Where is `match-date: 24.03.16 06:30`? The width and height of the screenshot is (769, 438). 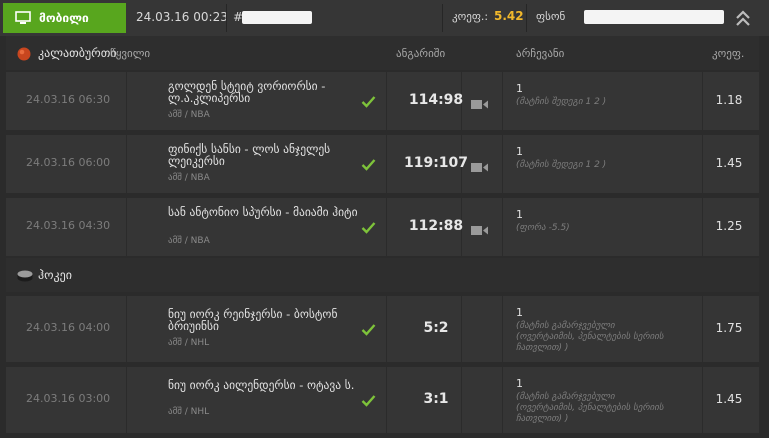
match-date: 24.03.16 06:30 is located at coordinates (68, 99).